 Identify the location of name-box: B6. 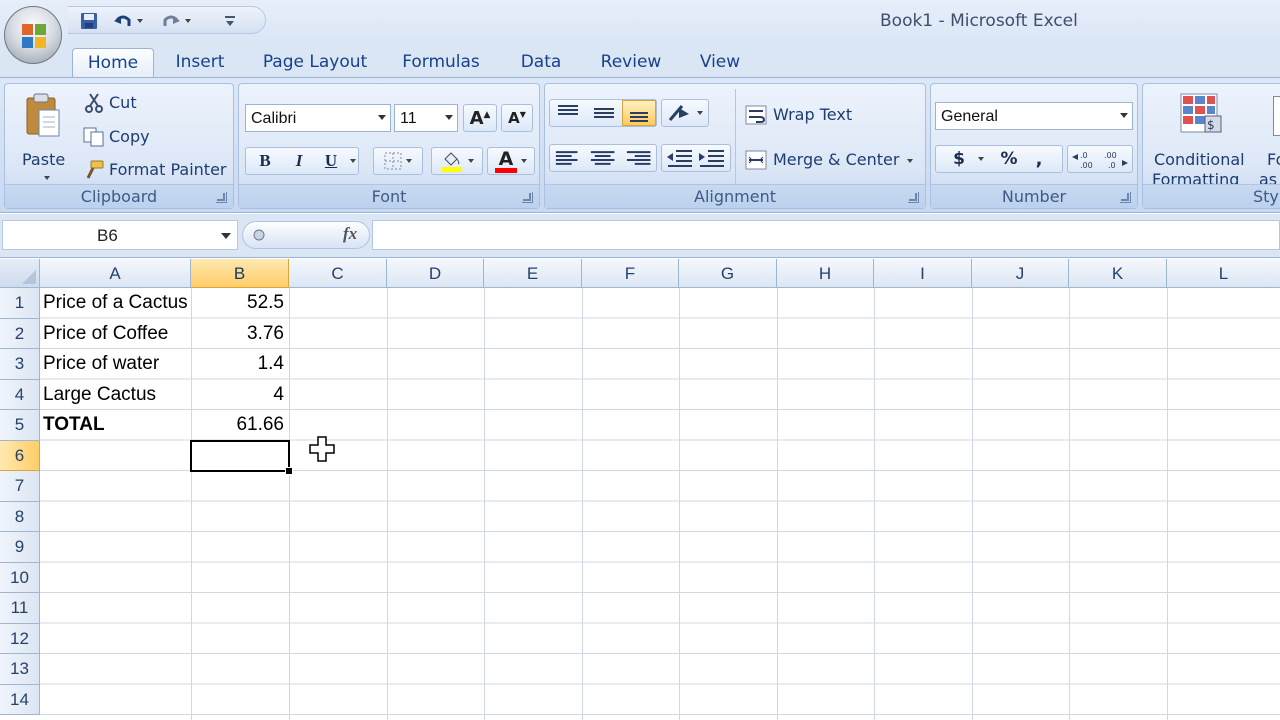
(120, 235).